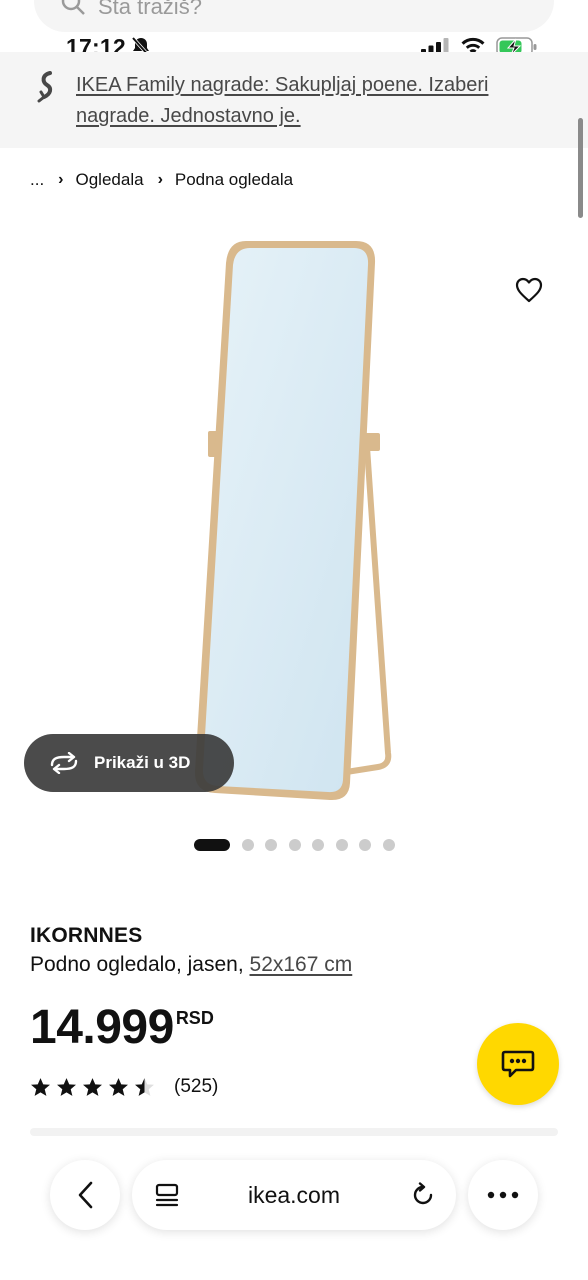  I want to click on favorite-button, so click(529, 290).